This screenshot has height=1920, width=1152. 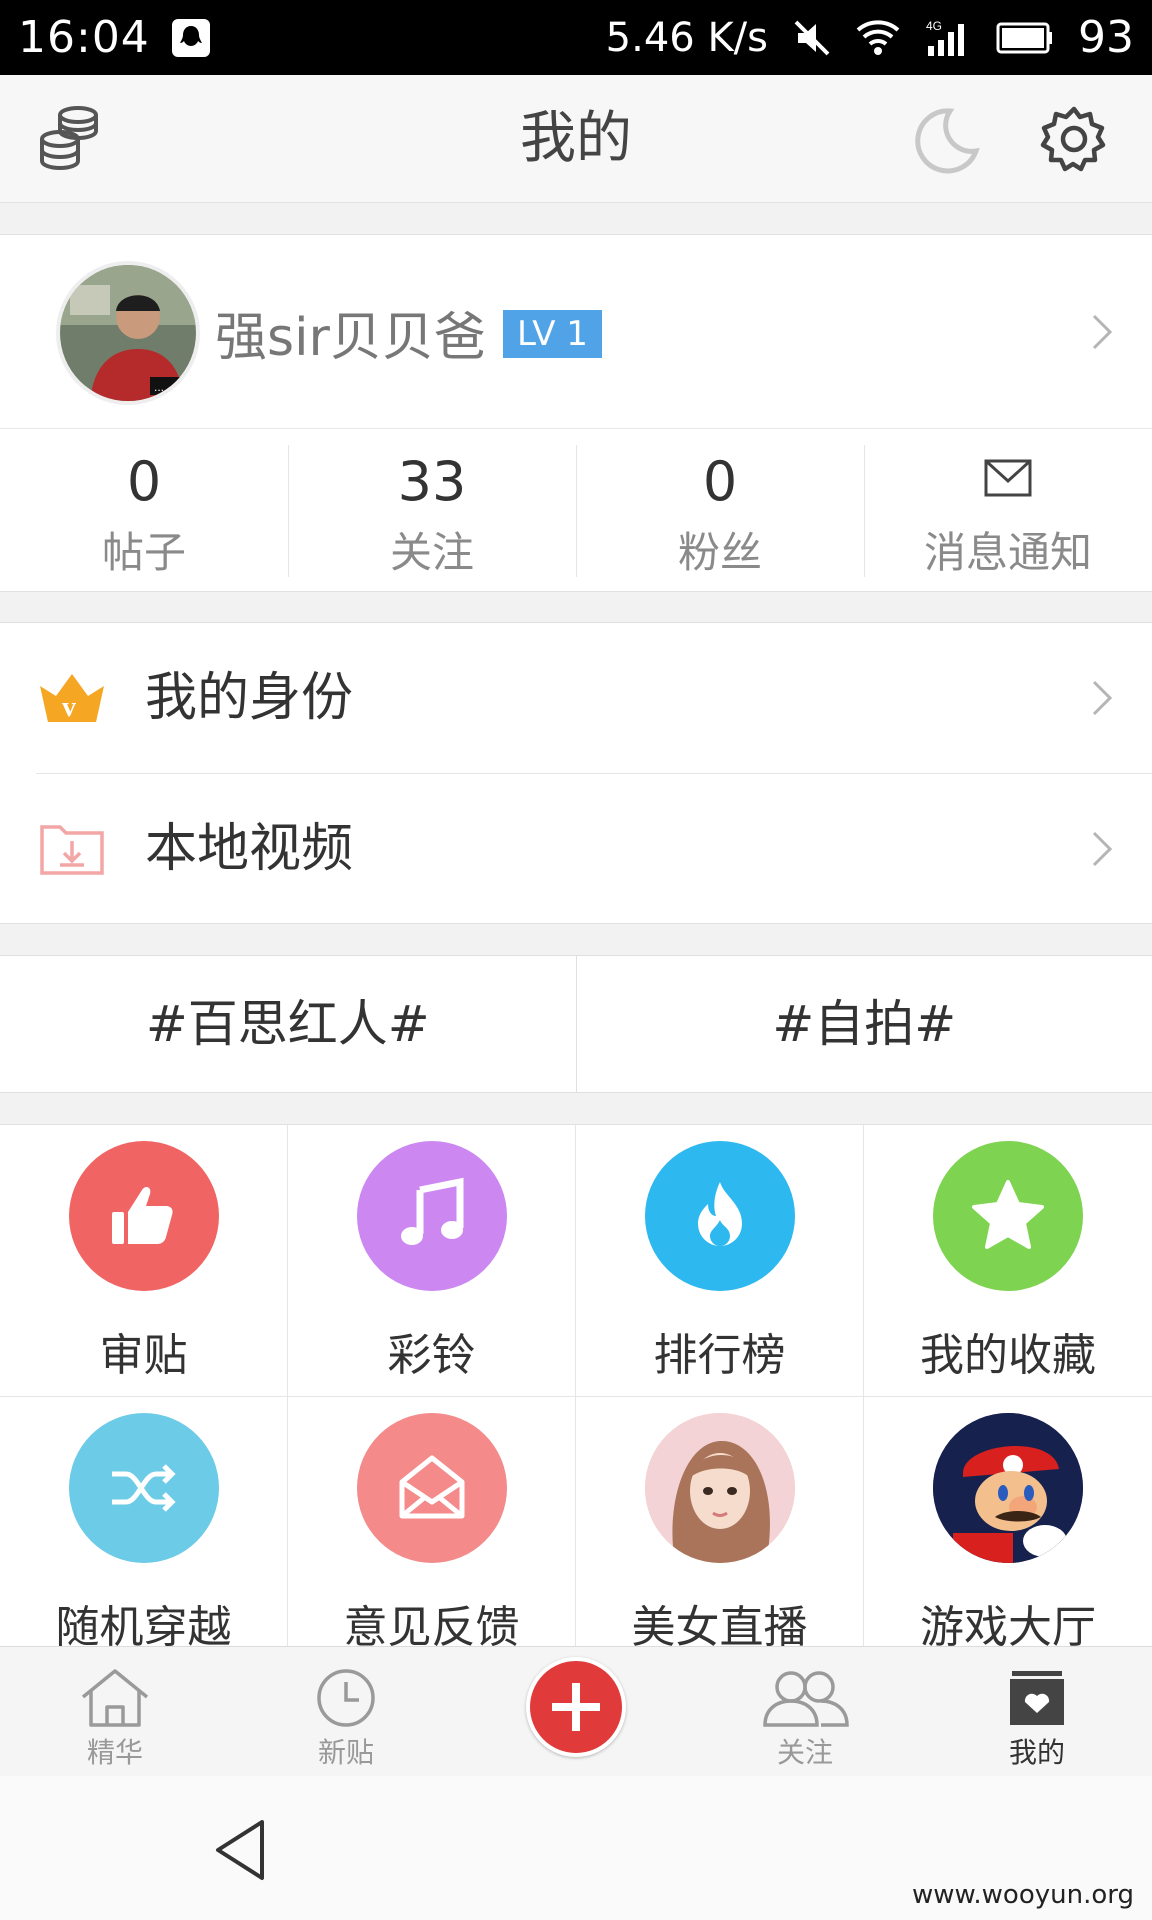 What do you see at coordinates (1074, 139) in the screenshot?
I see `settings-gear-icon` at bounding box center [1074, 139].